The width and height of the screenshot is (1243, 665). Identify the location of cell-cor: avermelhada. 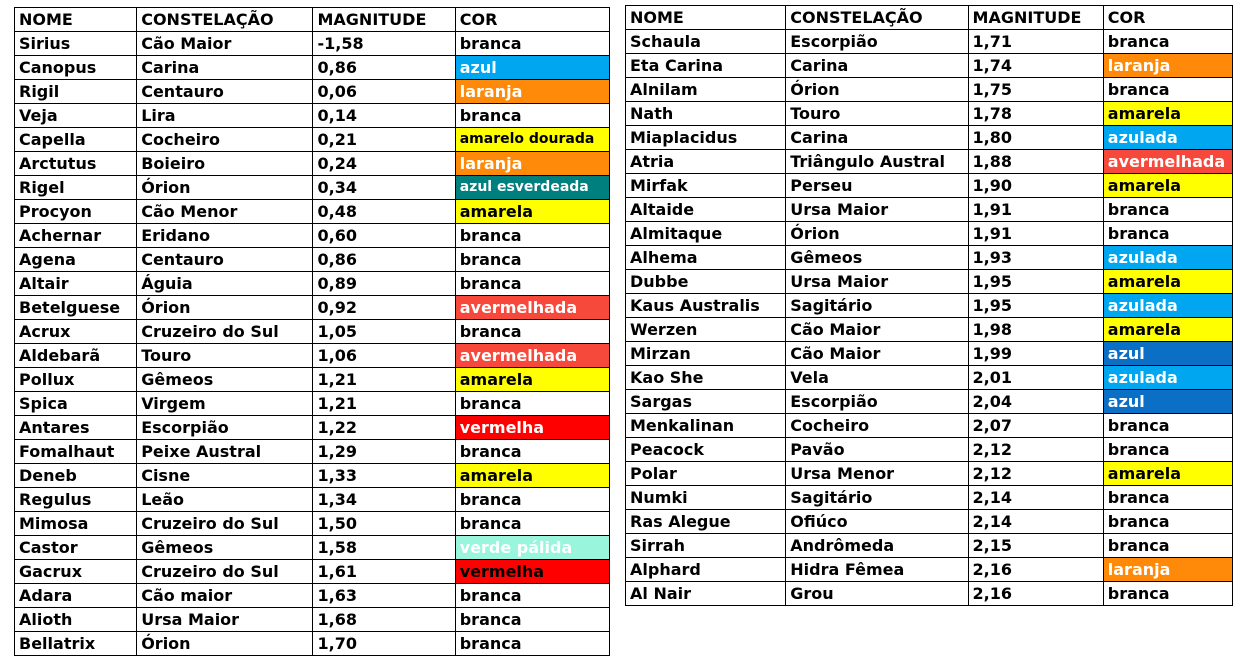
(532, 355).